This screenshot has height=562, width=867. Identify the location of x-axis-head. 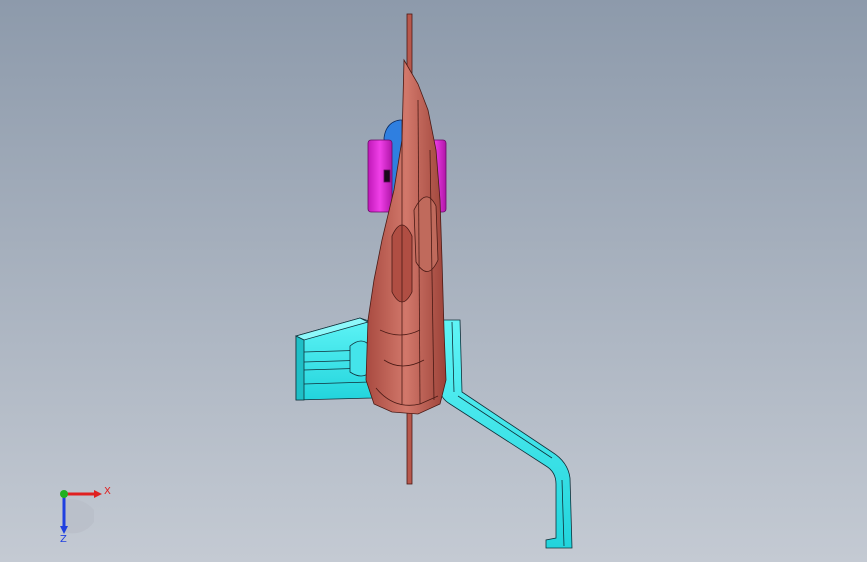
(98, 494).